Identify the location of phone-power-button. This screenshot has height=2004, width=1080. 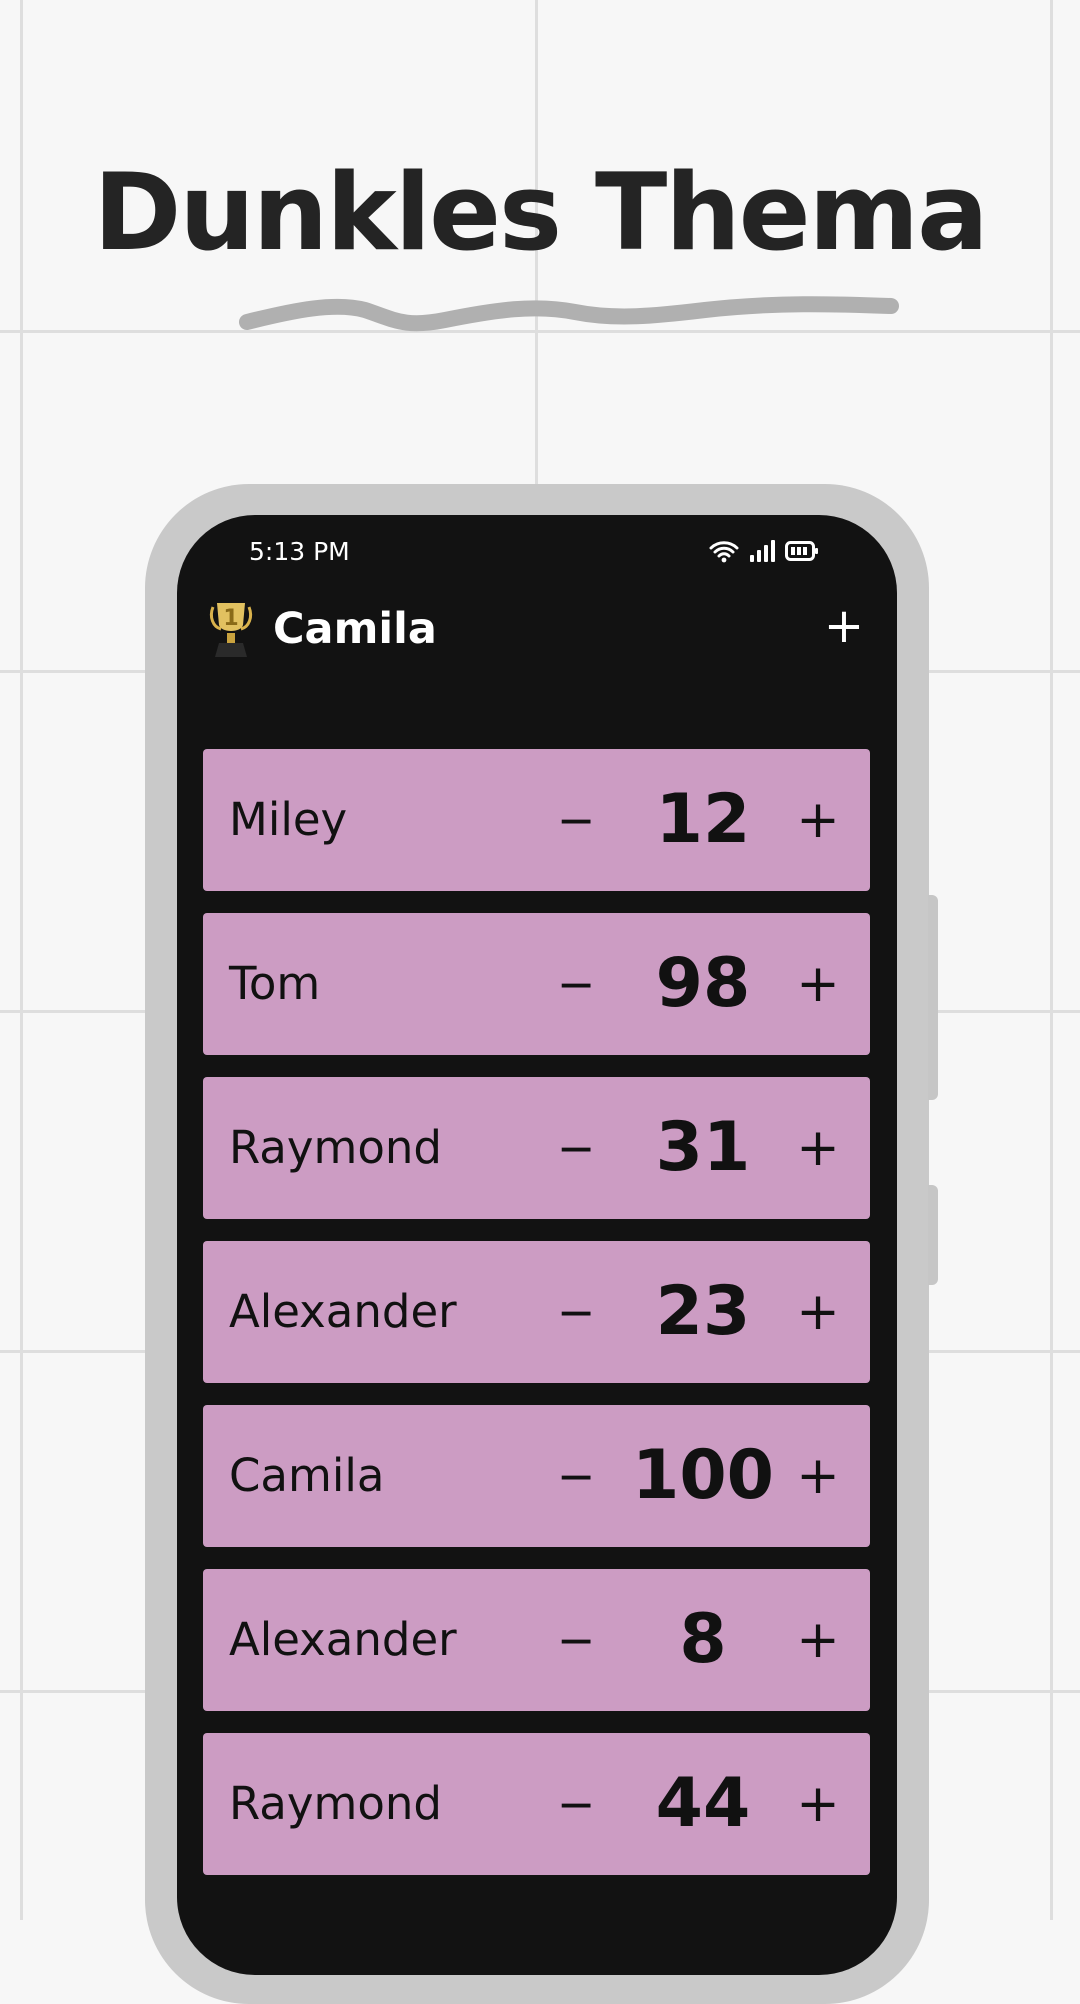
(933, 1235).